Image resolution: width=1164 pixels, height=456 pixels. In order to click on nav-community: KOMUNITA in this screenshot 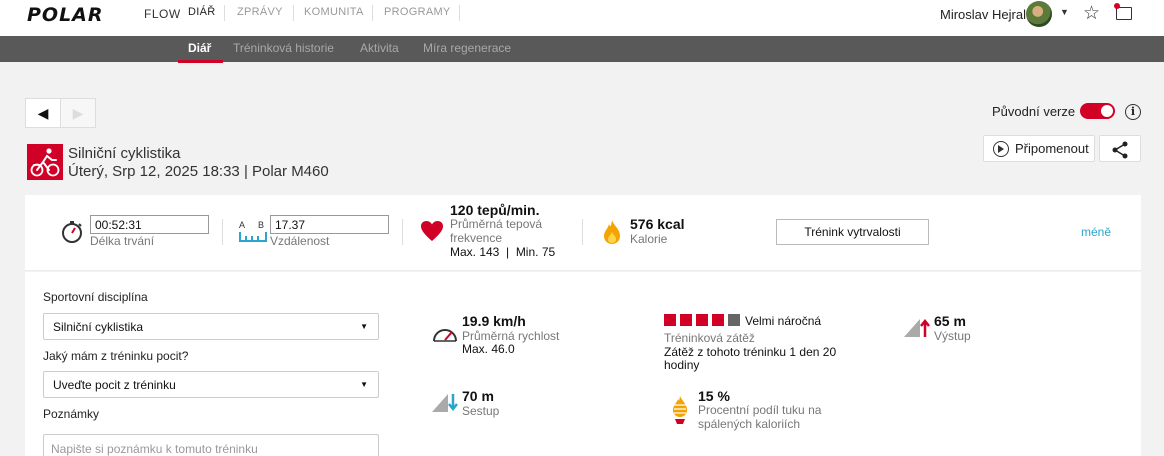, I will do `click(334, 12)`.